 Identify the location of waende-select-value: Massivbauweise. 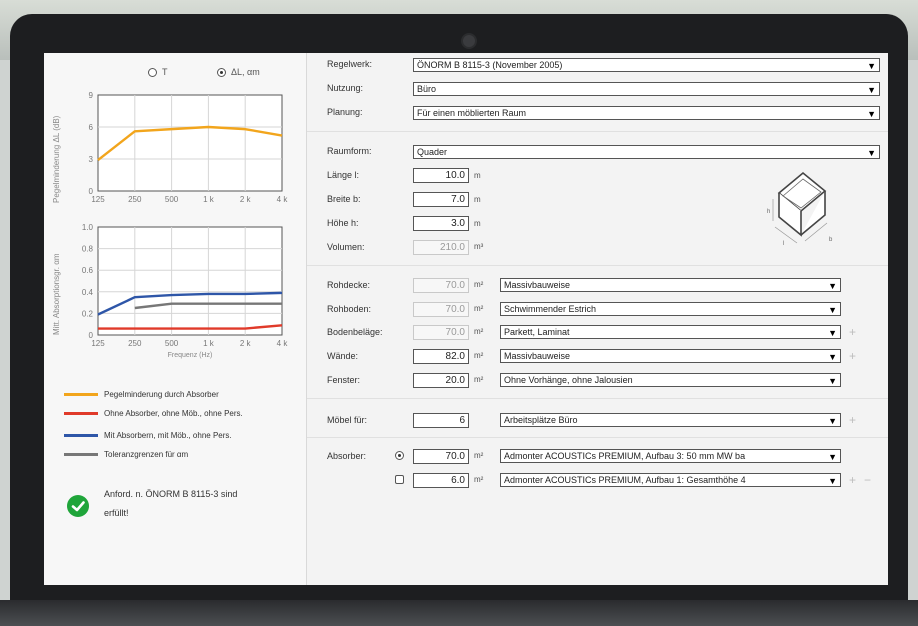
(537, 356).